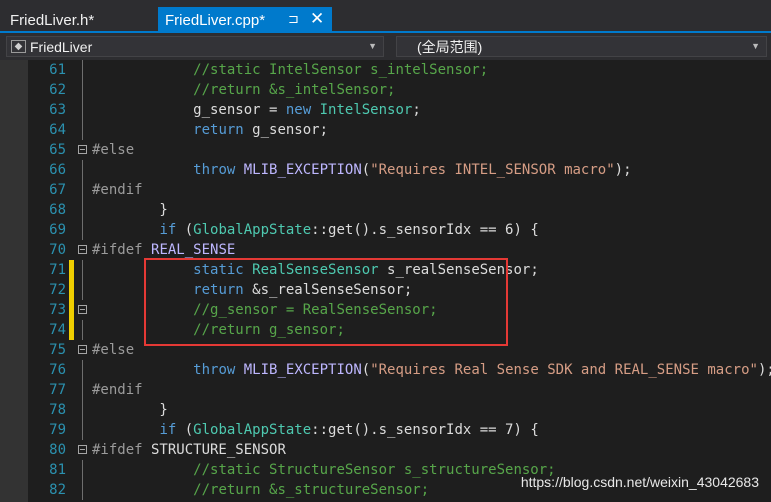 Image resolution: width=771 pixels, height=502 pixels. I want to click on line-number: 72, so click(57, 290).